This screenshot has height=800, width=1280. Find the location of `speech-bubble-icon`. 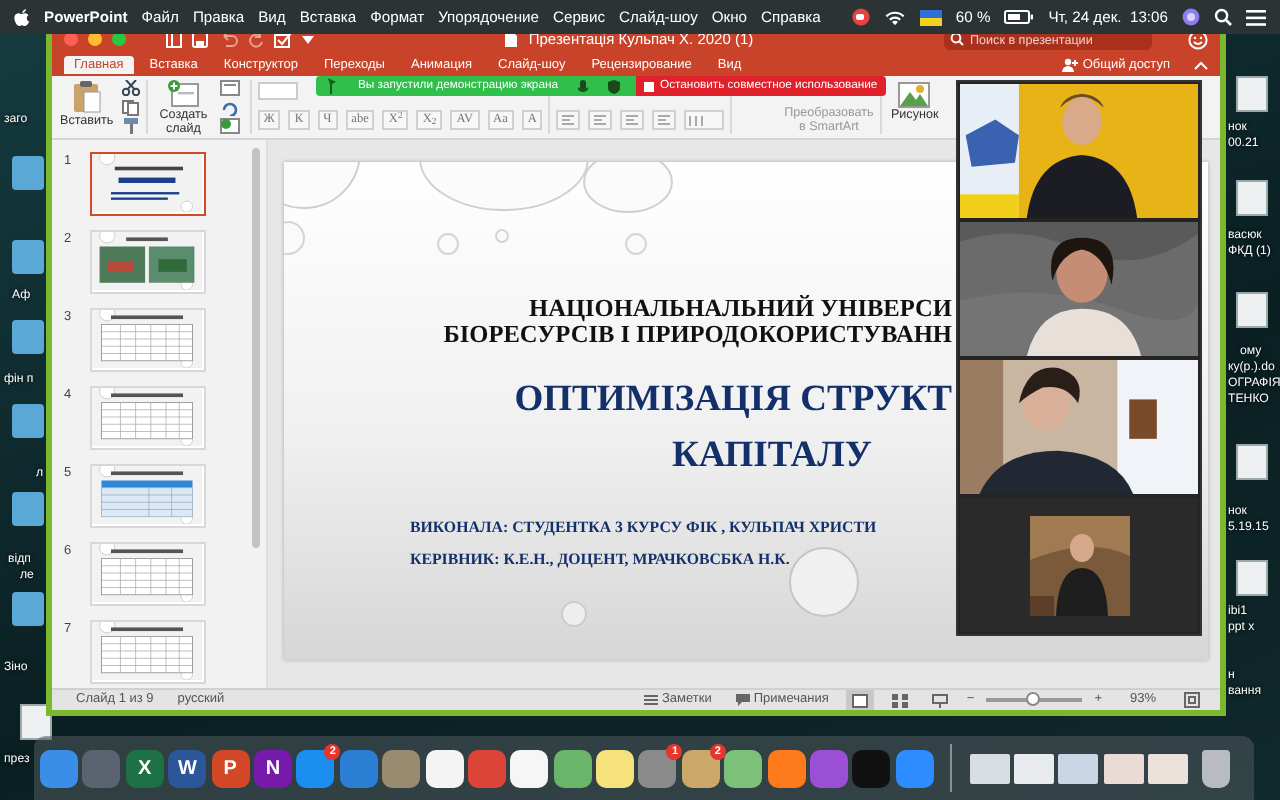

speech-bubble-icon is located at coordinates (742, 700).